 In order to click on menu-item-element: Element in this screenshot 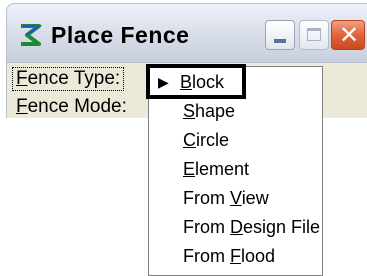, I will do `click(235, 170)`.